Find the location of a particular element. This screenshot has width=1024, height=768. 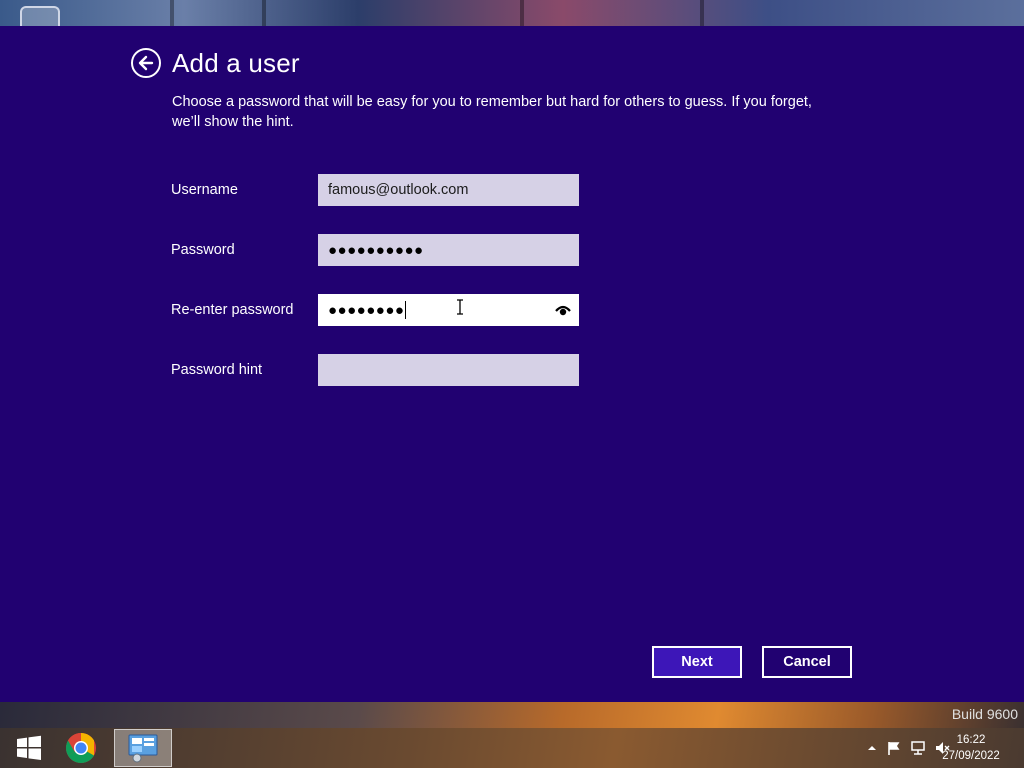

username-value: famous@outlook.com is located at coordinates (398, 190).